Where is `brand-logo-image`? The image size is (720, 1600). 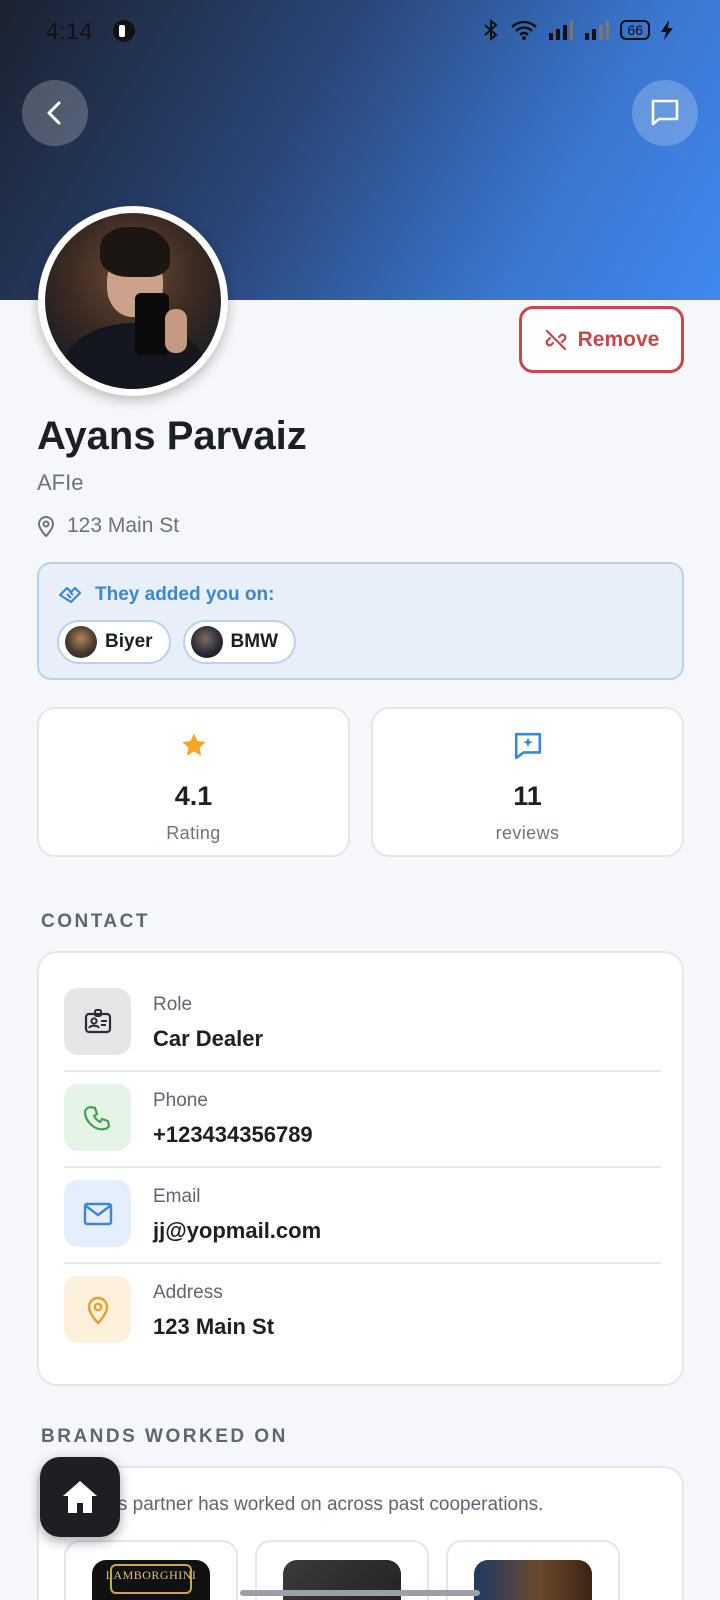 brand-logo-image is located at coordinates (533, 1580).